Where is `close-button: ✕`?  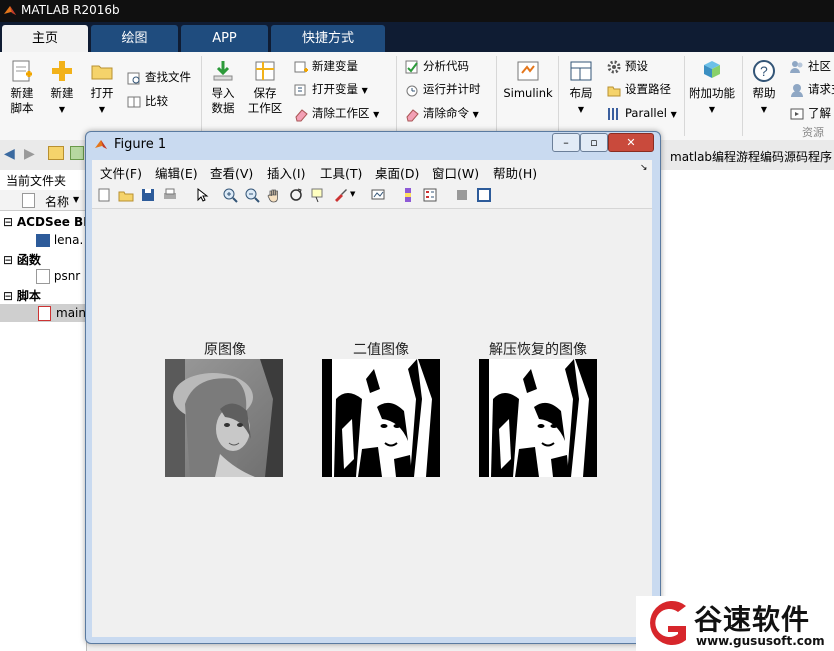 close-button: ✕ is located at coordinates (631, 142).